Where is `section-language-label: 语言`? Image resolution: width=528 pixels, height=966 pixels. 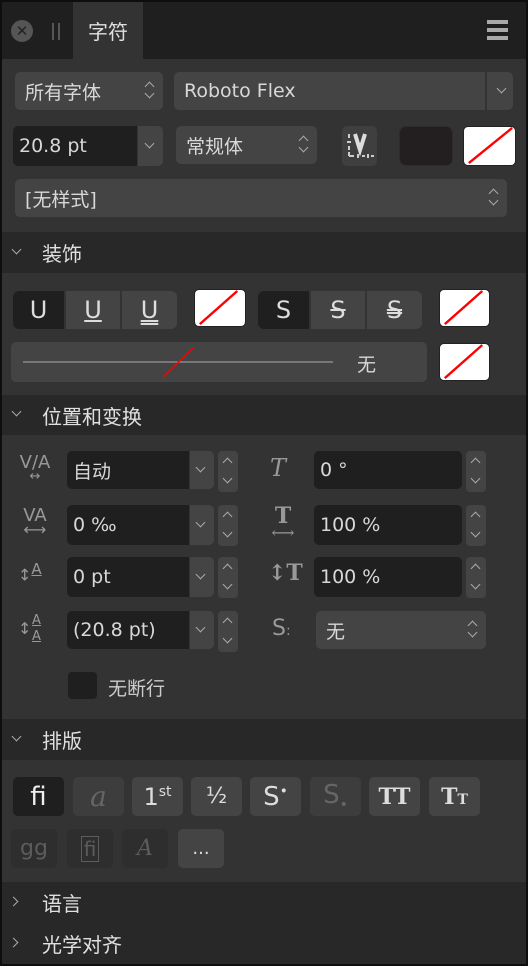 section-language-label: 语言 is located at coordinates (62, 903).